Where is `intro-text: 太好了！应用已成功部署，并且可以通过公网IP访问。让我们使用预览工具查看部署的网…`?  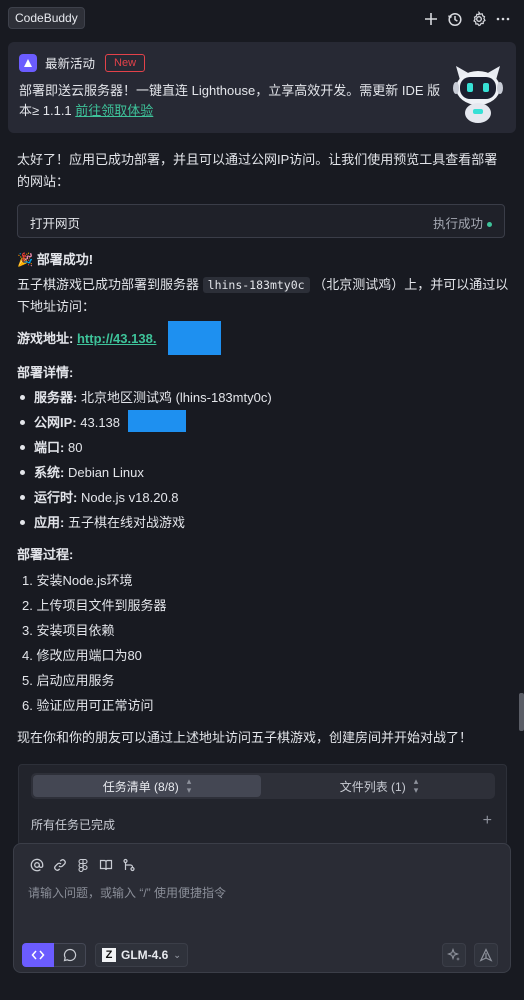 intro-text: 太好了！应用已成功部署，并且可以通过公网IP访问。让我们使用预览工具查看部署的网… is located at coordinates (257, 170).